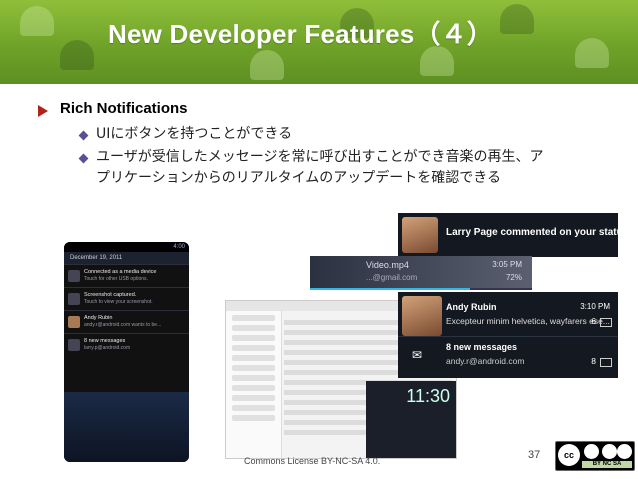 The height and width of the screenshot is (479, 638). I want to click on phone-notification-title: Screenshot captured., so click(110, 295).